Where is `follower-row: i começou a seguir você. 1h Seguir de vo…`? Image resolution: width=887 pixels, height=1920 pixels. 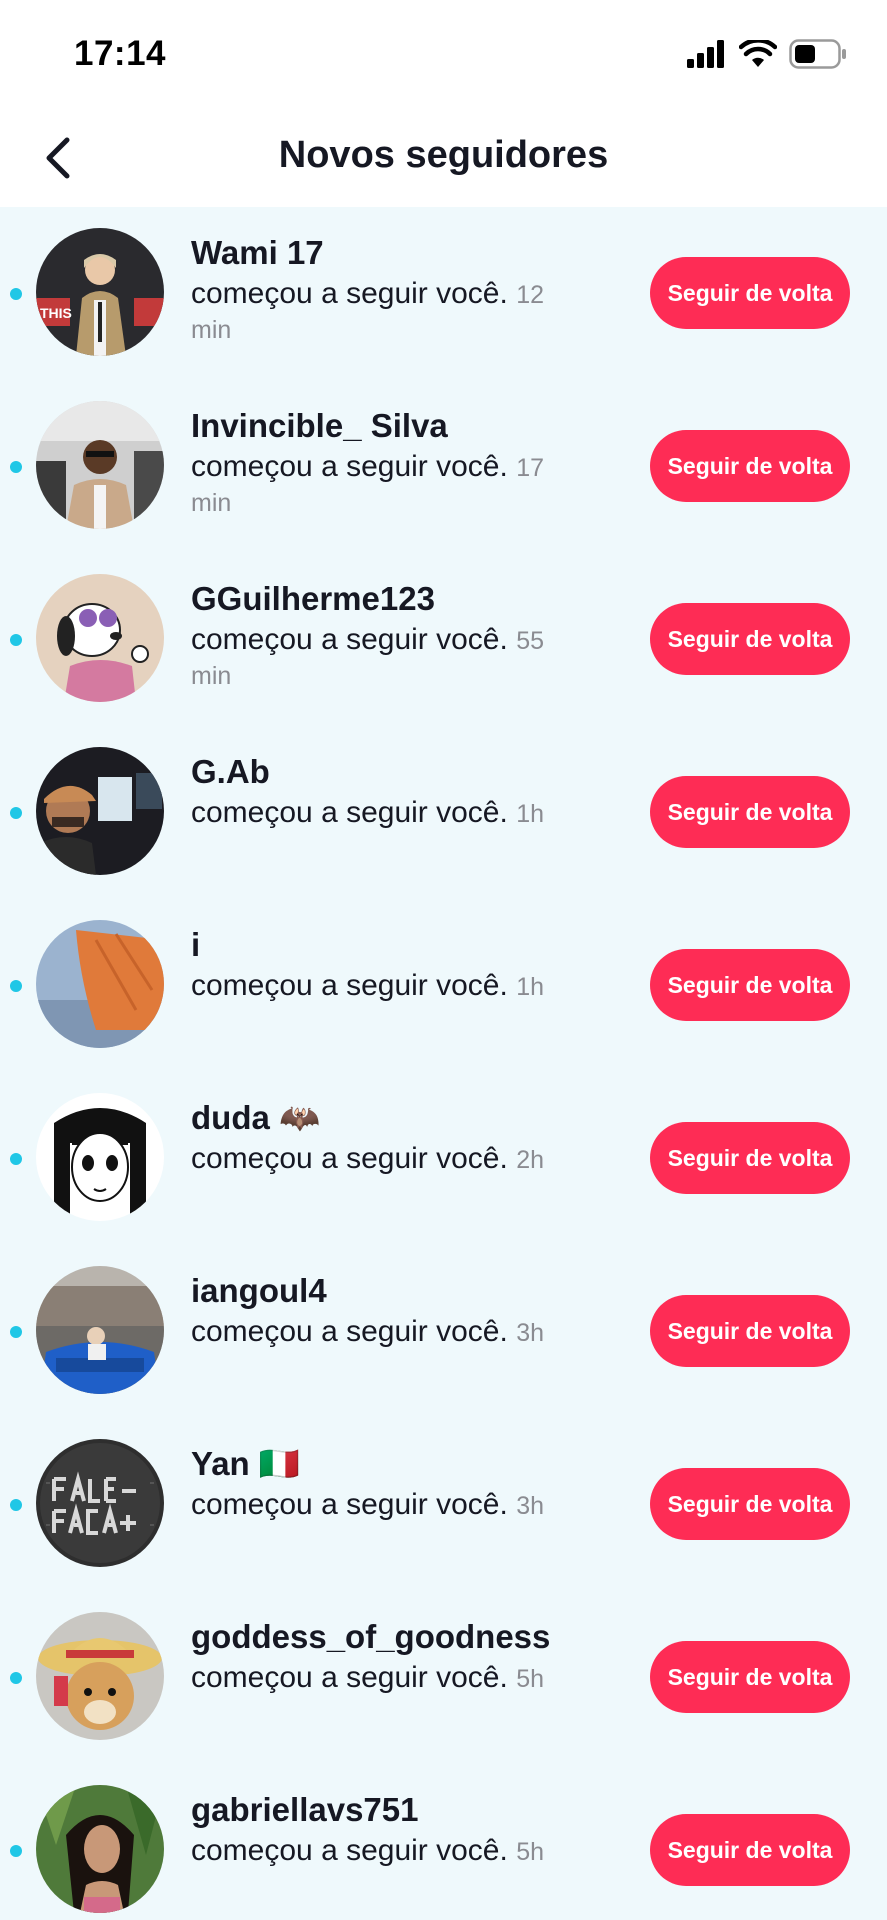 follower-row: i começou a seguir você. 1h Seguir de vo… is located at coordinates (443, 985).